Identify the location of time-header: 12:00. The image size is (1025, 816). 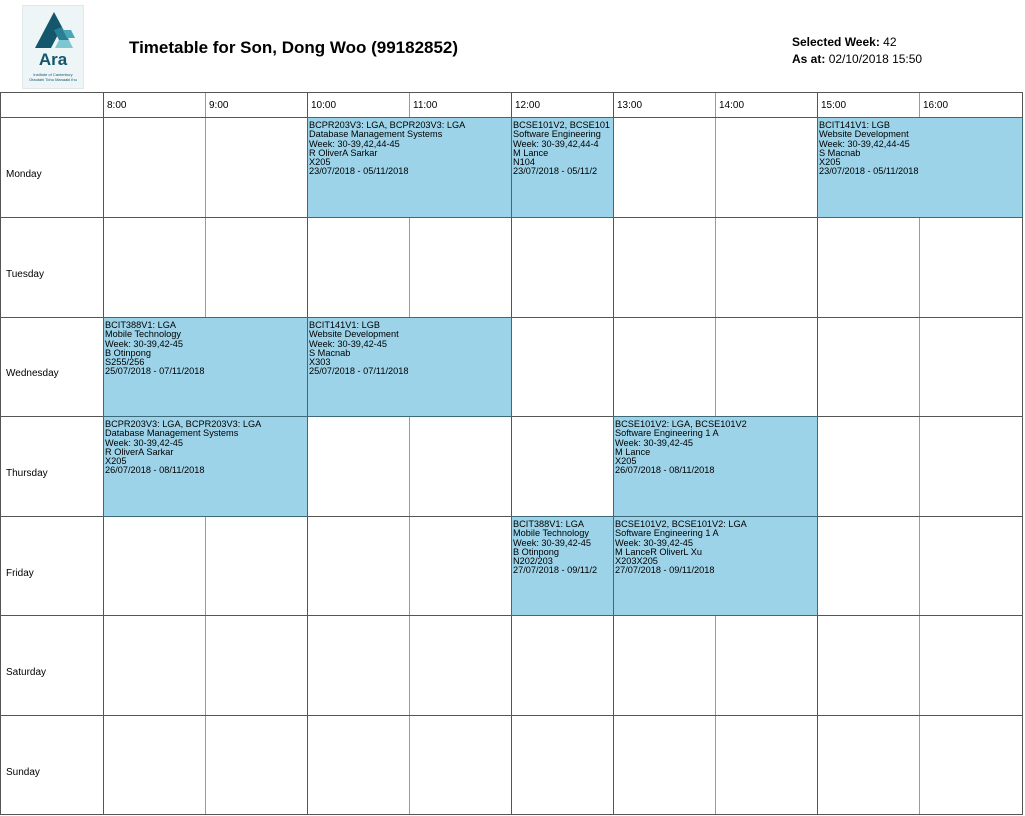
(528, 105).